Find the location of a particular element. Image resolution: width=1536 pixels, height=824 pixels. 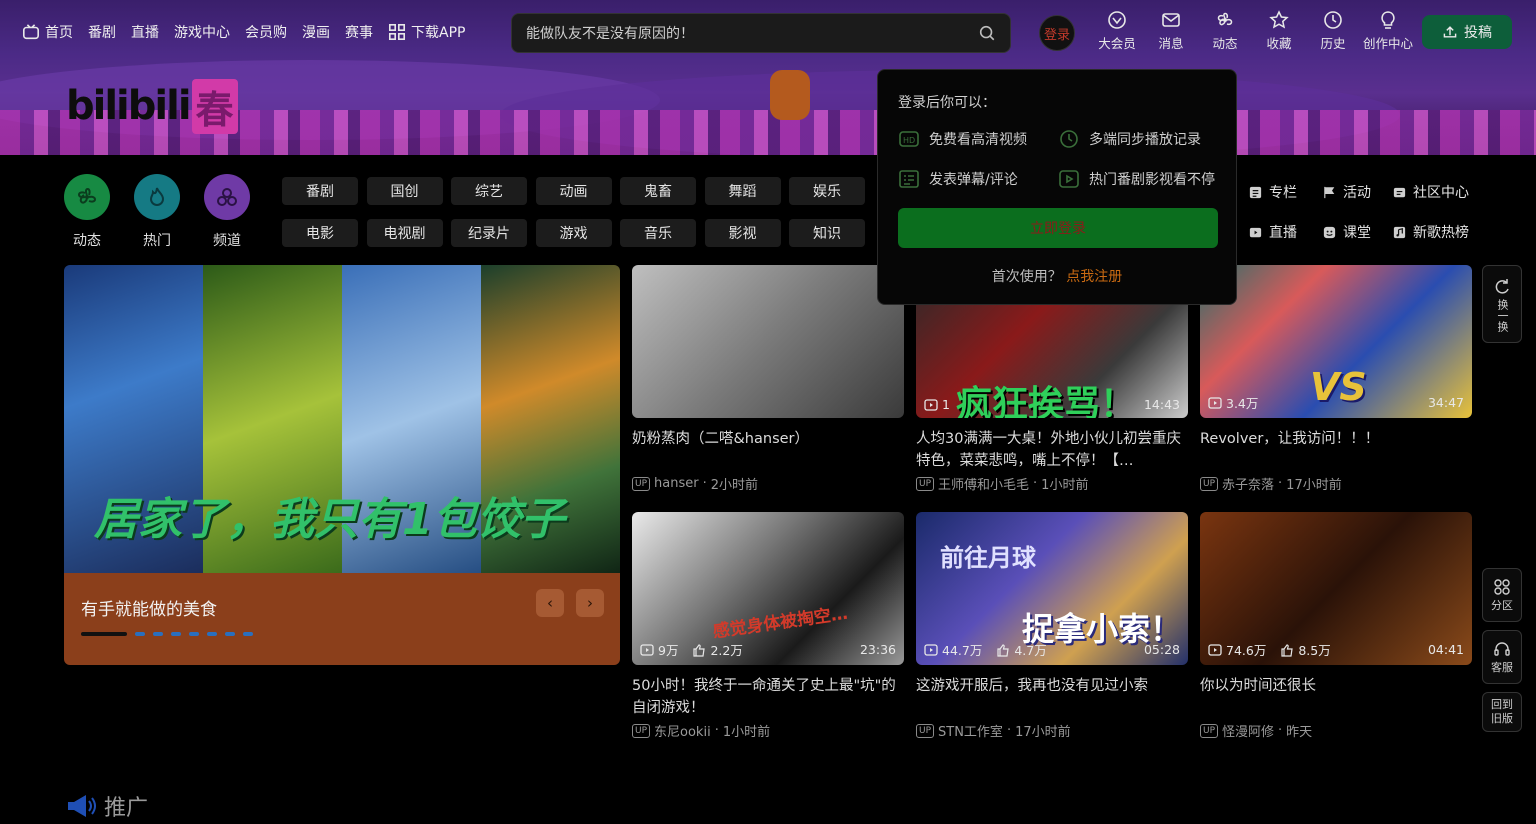

vip-icon is located at coordinates (1117, 20).